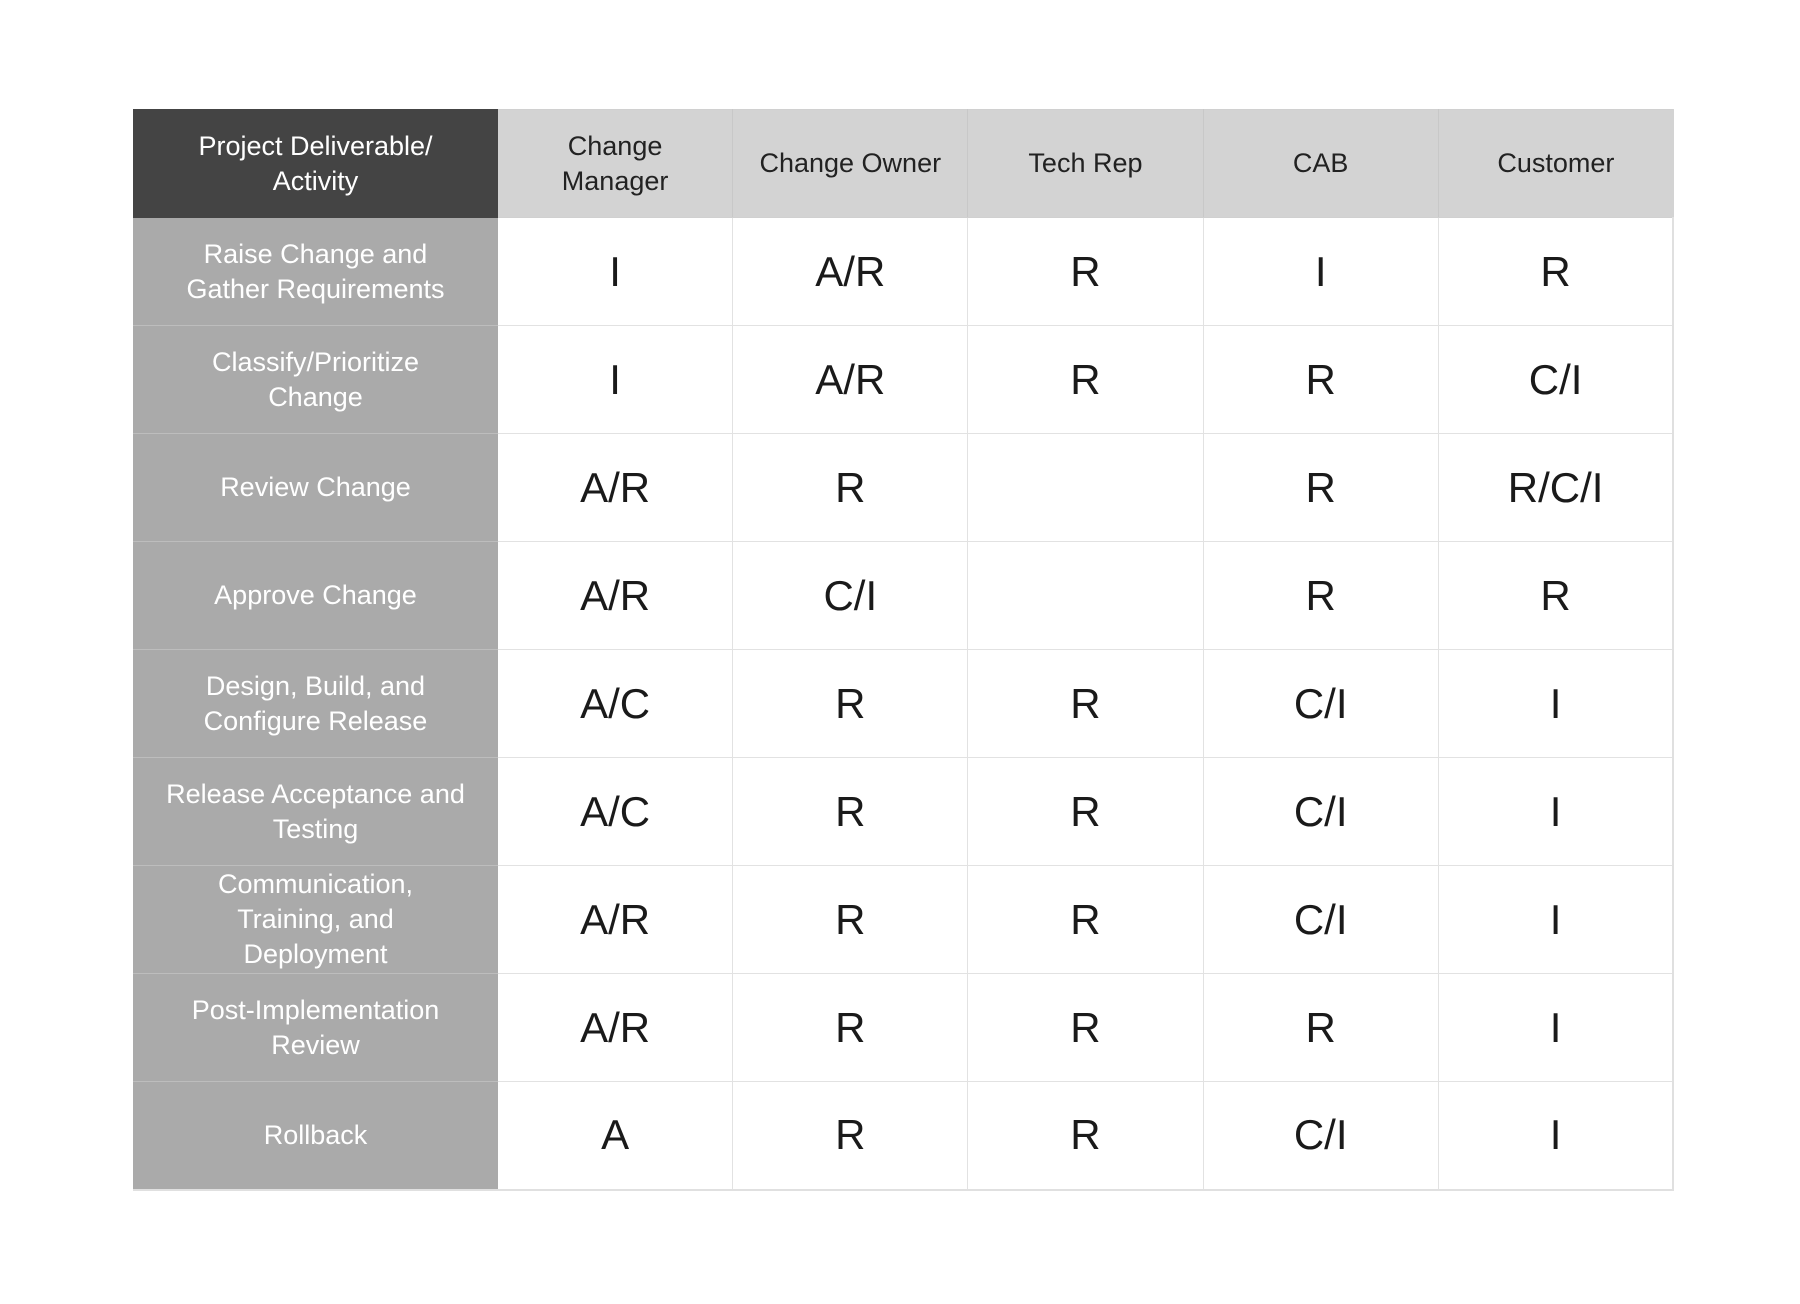 The image size is (1800, 1304). I want to click on activity-label: Rollback, so click(315, 1134).